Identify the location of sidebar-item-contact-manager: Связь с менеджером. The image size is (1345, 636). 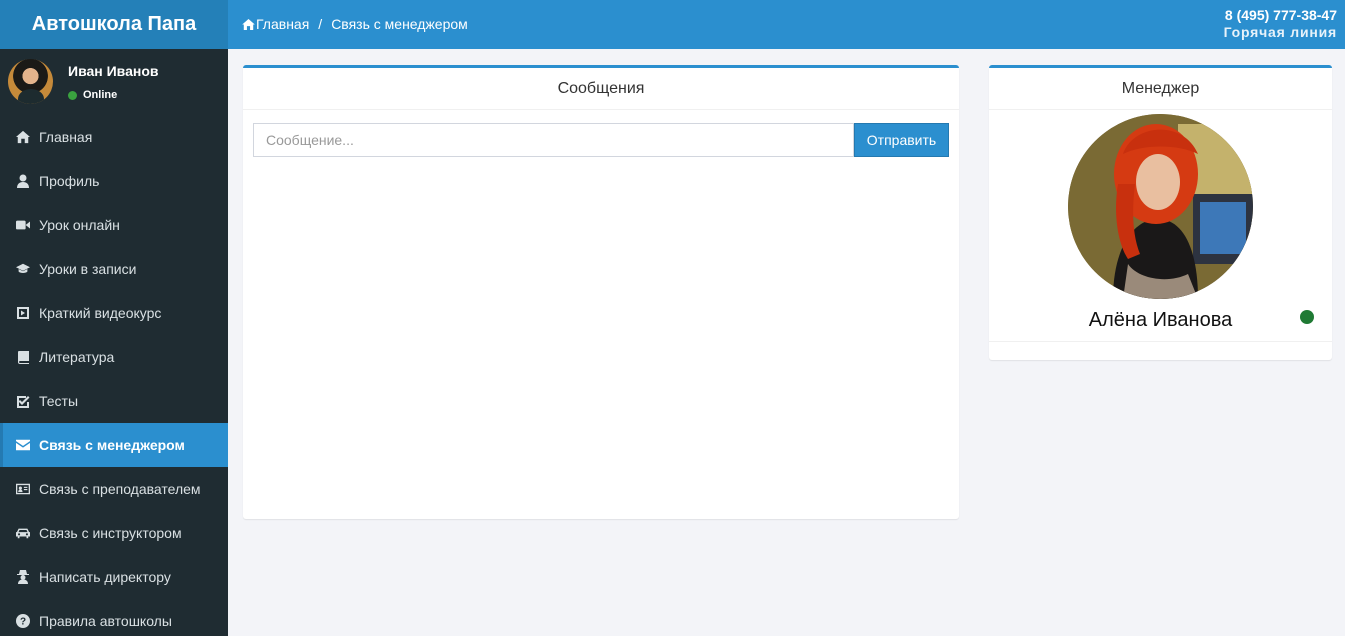
(114, 445).